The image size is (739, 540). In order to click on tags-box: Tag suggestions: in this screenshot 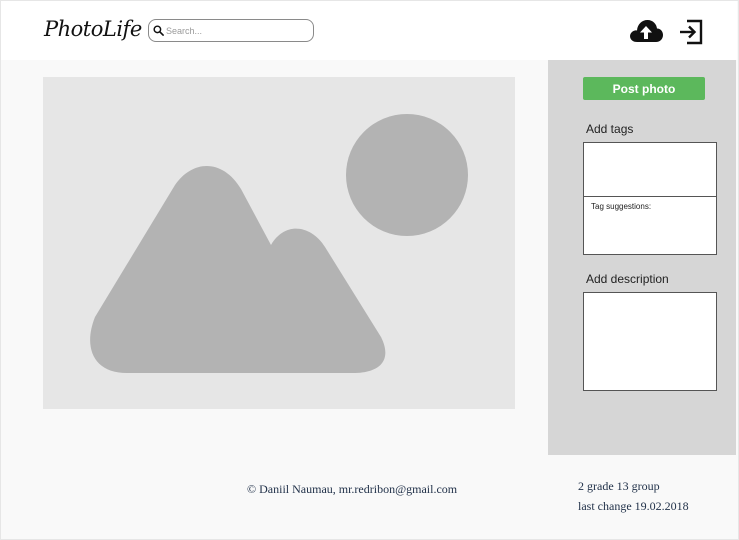, I will do `click(650, 198)`.